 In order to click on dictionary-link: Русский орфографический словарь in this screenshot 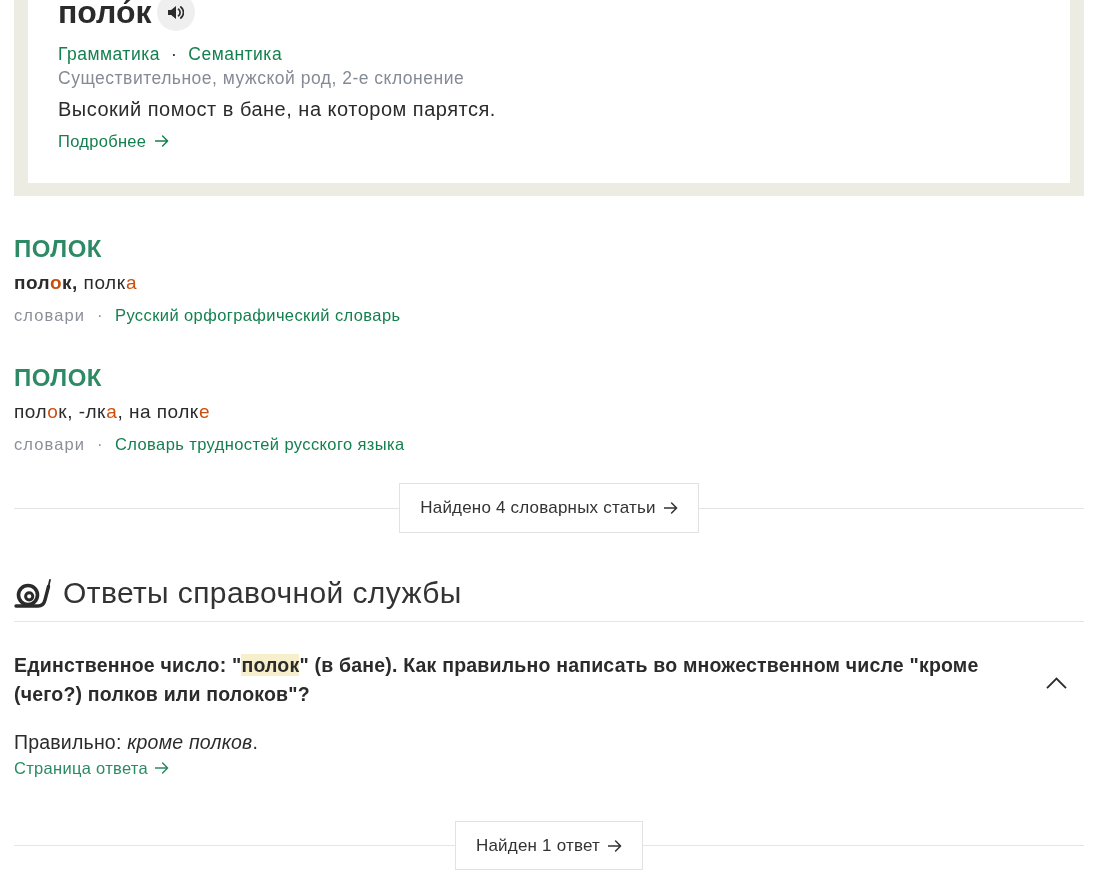, I will do `click(258, 315)`.